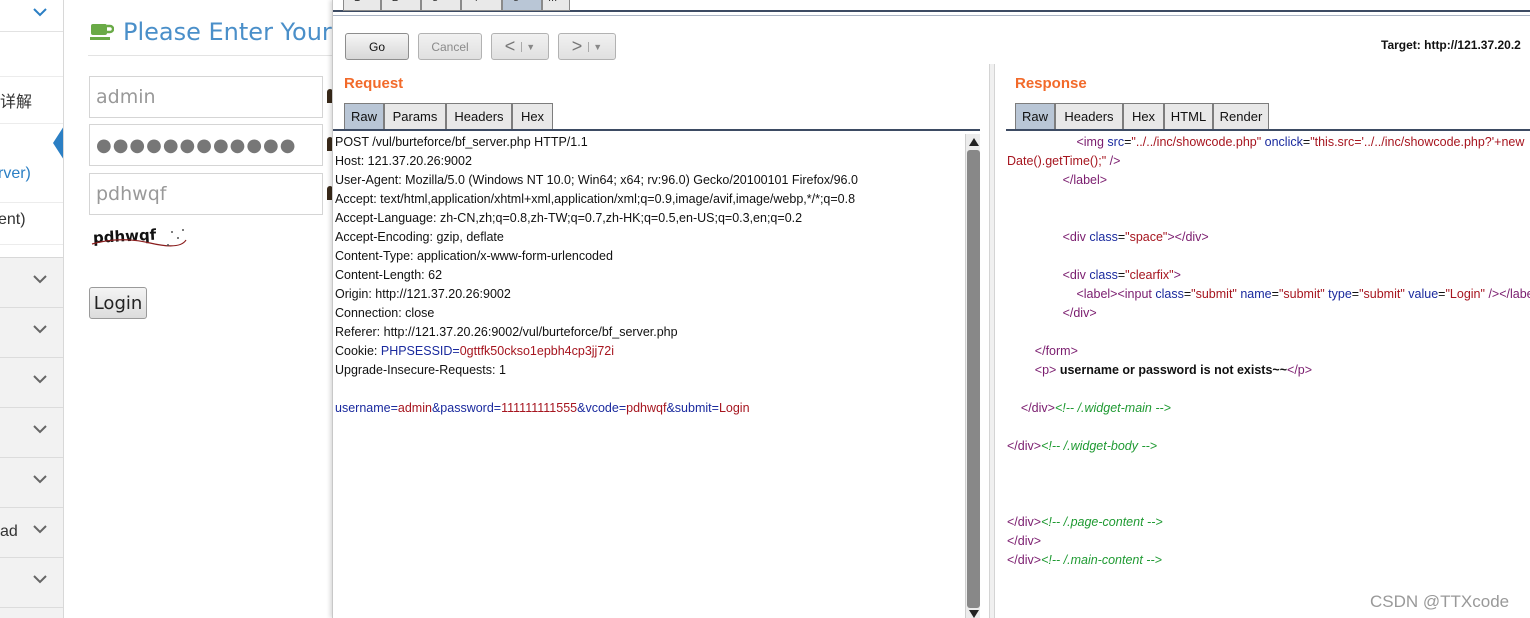 The width and height of the screenshot is (1530, 618). Describe the element at coordinates (656, 117) in the screenshot. I see `request-tabs: Raw Params Headers Hex` at that location.